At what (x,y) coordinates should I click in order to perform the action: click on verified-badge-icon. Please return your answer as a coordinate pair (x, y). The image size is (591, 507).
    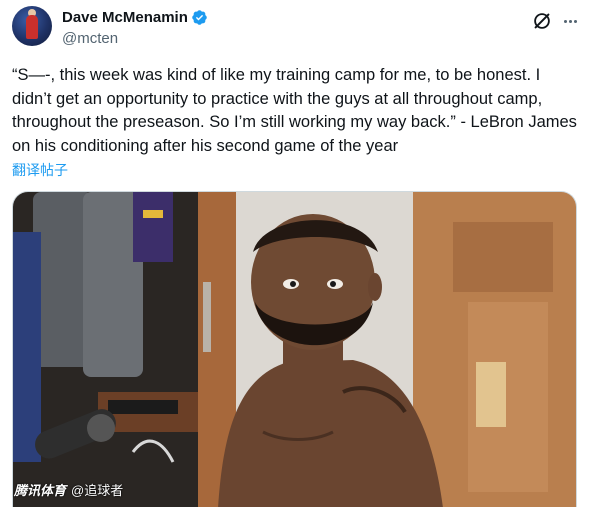
    Looking at the image, I should click on (199, 17).